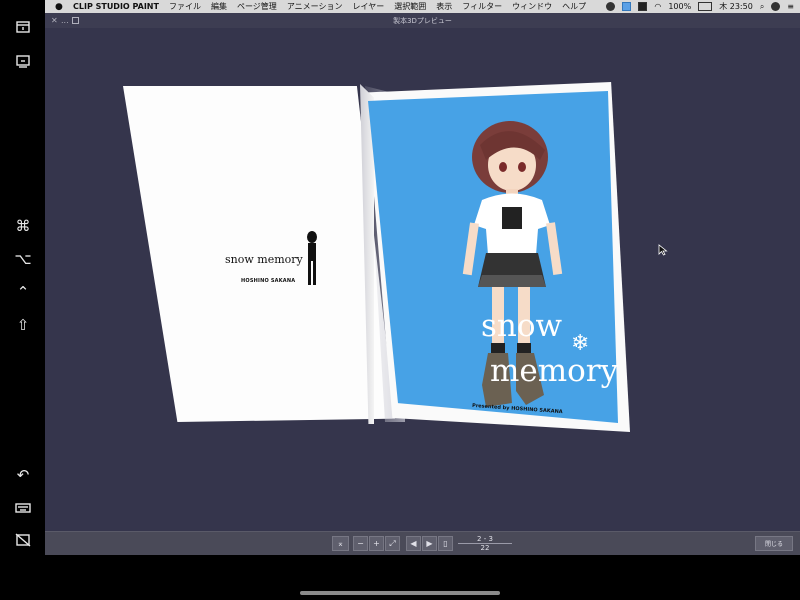  What do you see at coordinates (643, 6) in the screenshot?
I see `tray-clip-icon` at bounding box center [643, 6].